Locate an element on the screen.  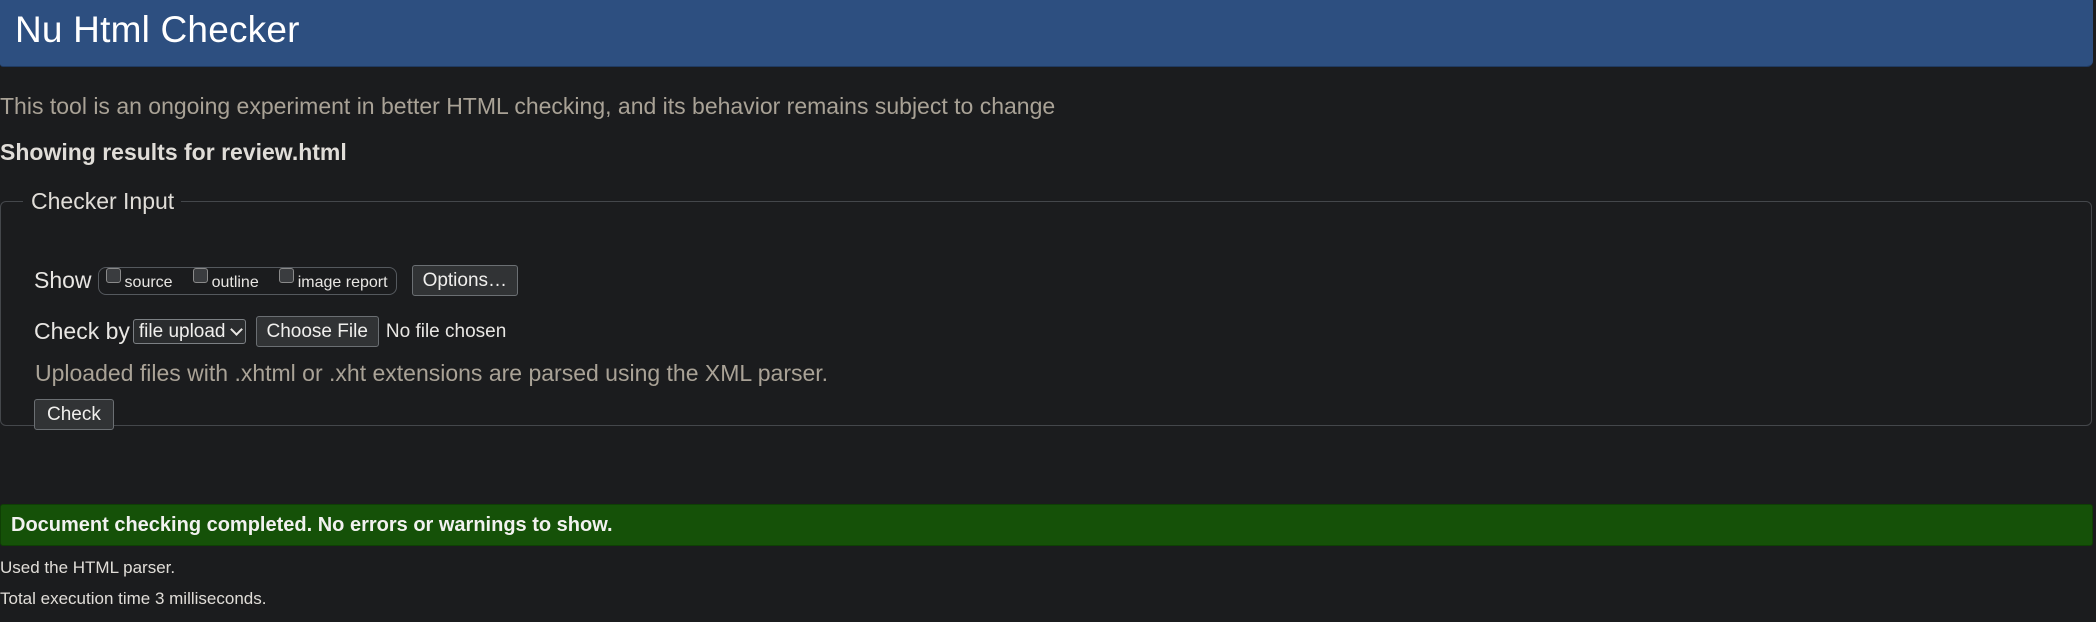
check-by-select: file upload is located at coordinates (189, 331).